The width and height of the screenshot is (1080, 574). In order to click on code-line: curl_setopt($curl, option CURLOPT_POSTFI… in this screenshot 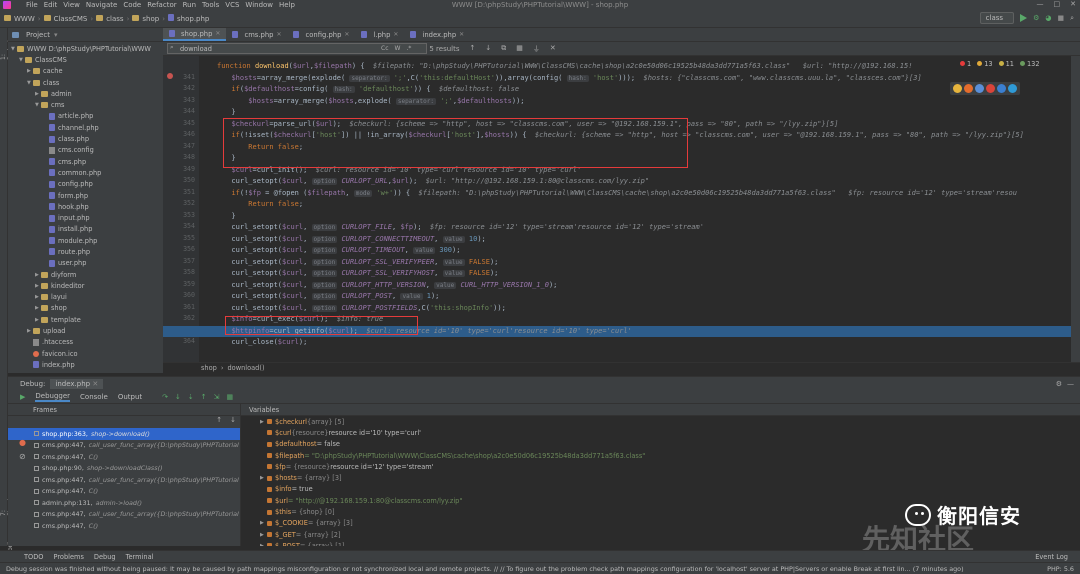, I will do `click(639, 309)`.